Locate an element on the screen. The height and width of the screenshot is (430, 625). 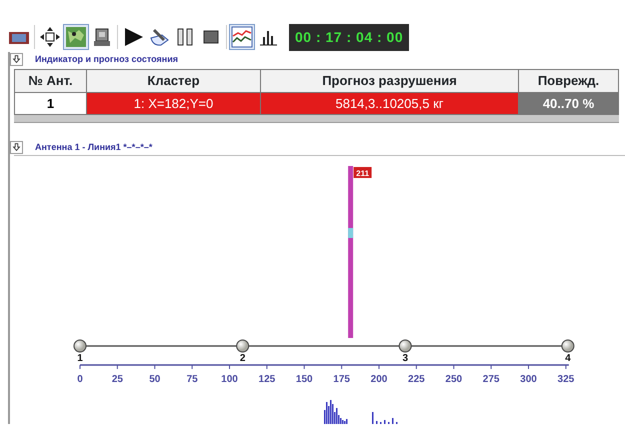
sensor-label: 2 is located at coordinates (243, 358).